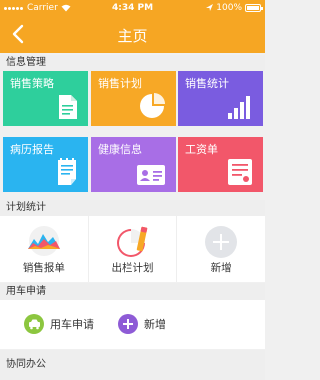 This screenshot has width=320, height=380. I want to click on section-heading-info: 信息管理, so click(132, 63).